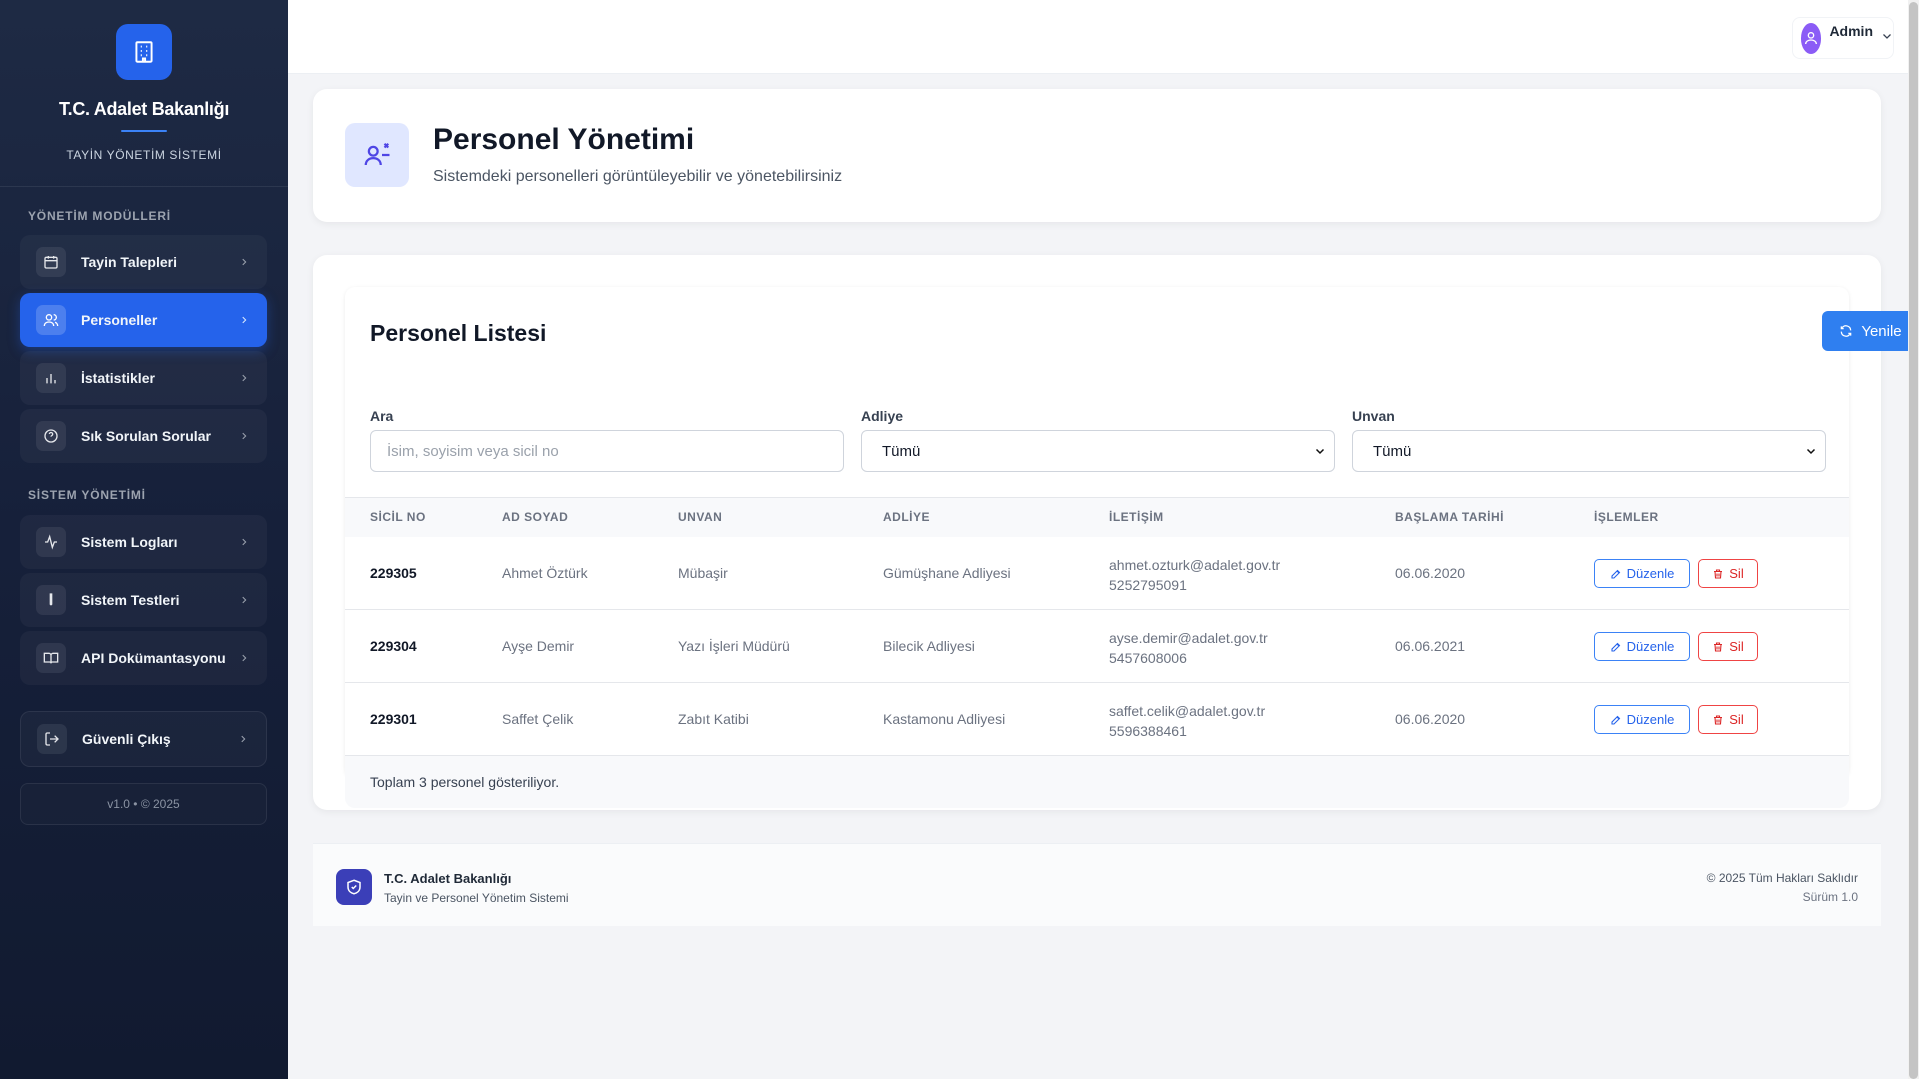  Describe the element at coordinates (382, 416) in the screenshot. I see `search-label: Ara` at that location.